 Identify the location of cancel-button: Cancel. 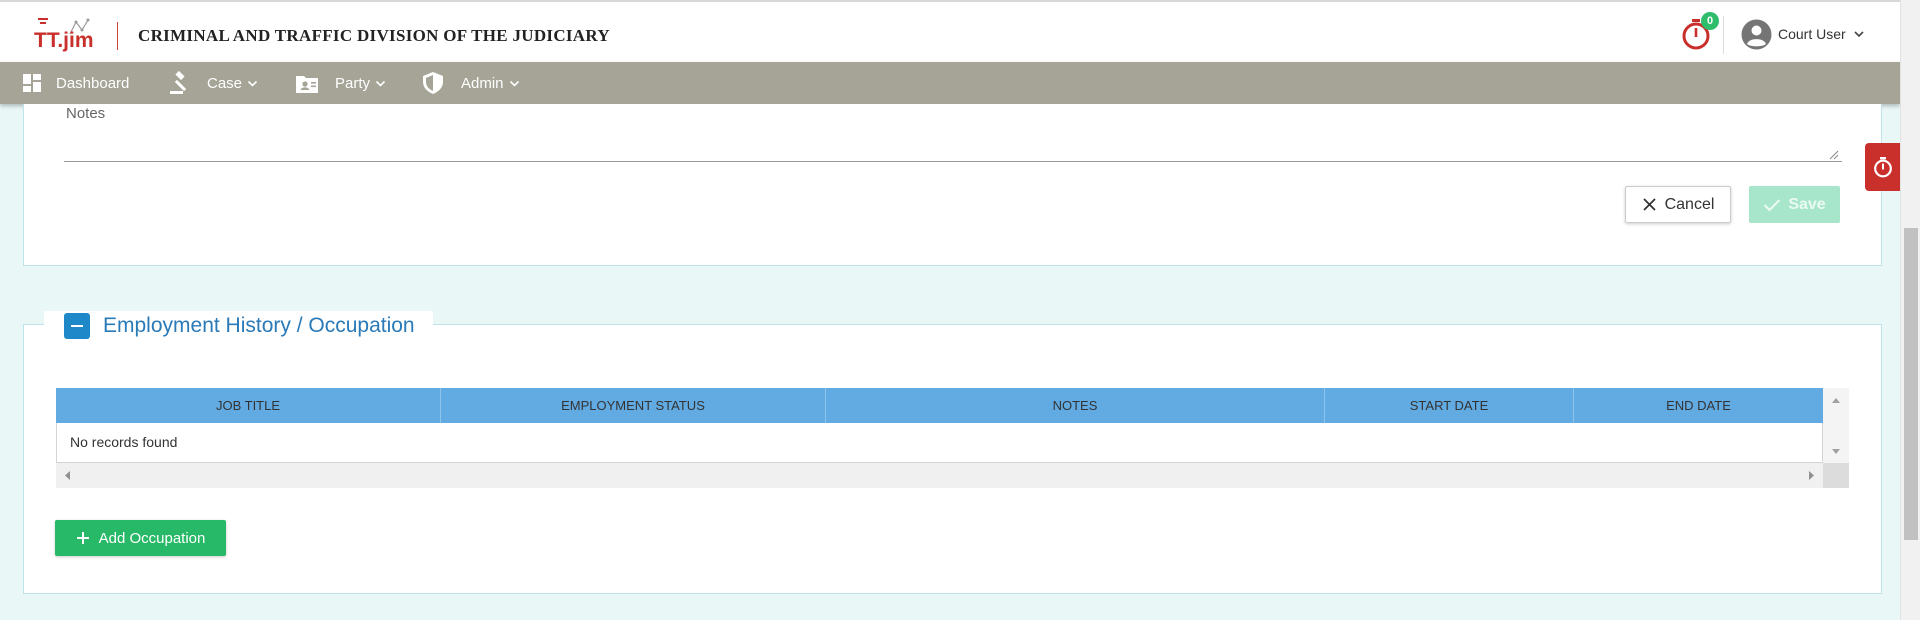
(1678, 204).